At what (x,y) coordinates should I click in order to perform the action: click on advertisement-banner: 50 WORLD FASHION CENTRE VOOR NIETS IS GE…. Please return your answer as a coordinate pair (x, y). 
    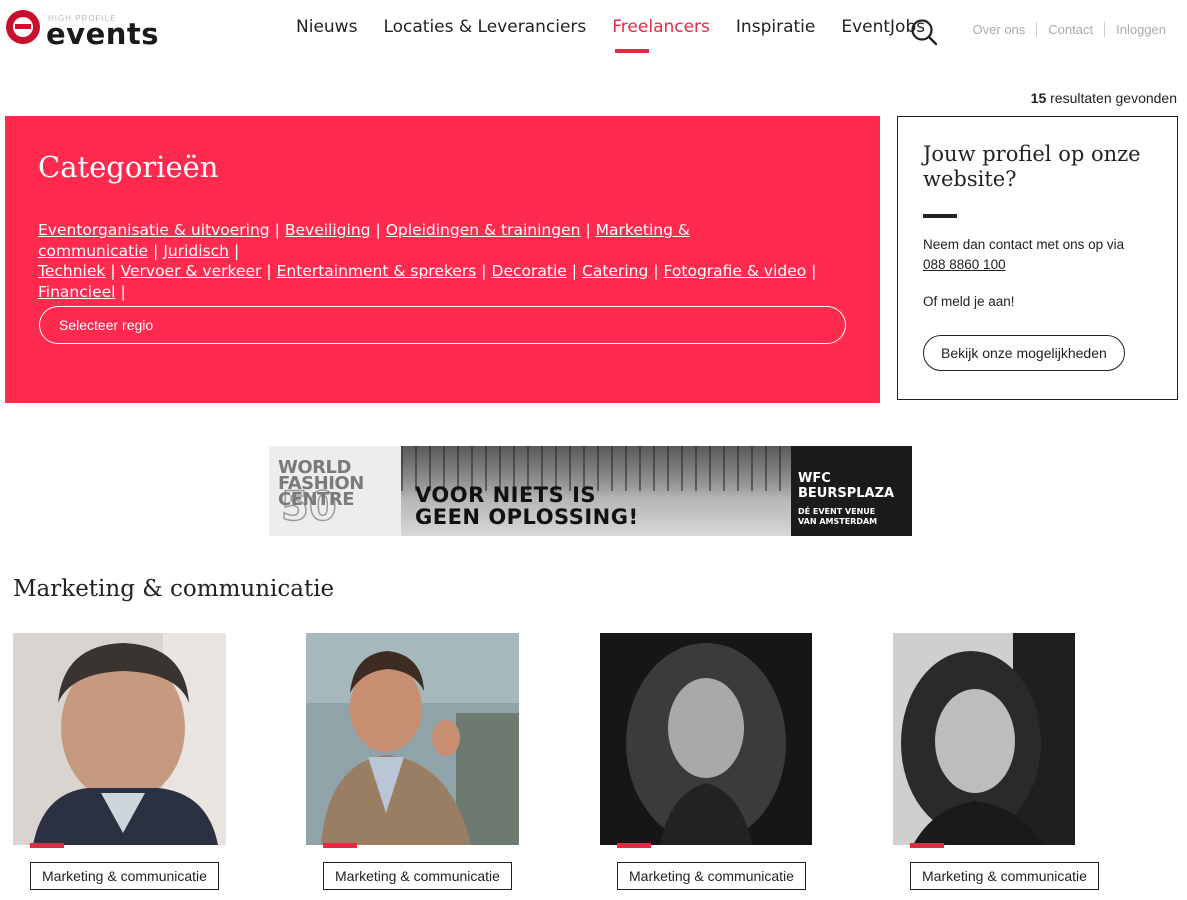
    Looking at the image, I should click on (590, 491).